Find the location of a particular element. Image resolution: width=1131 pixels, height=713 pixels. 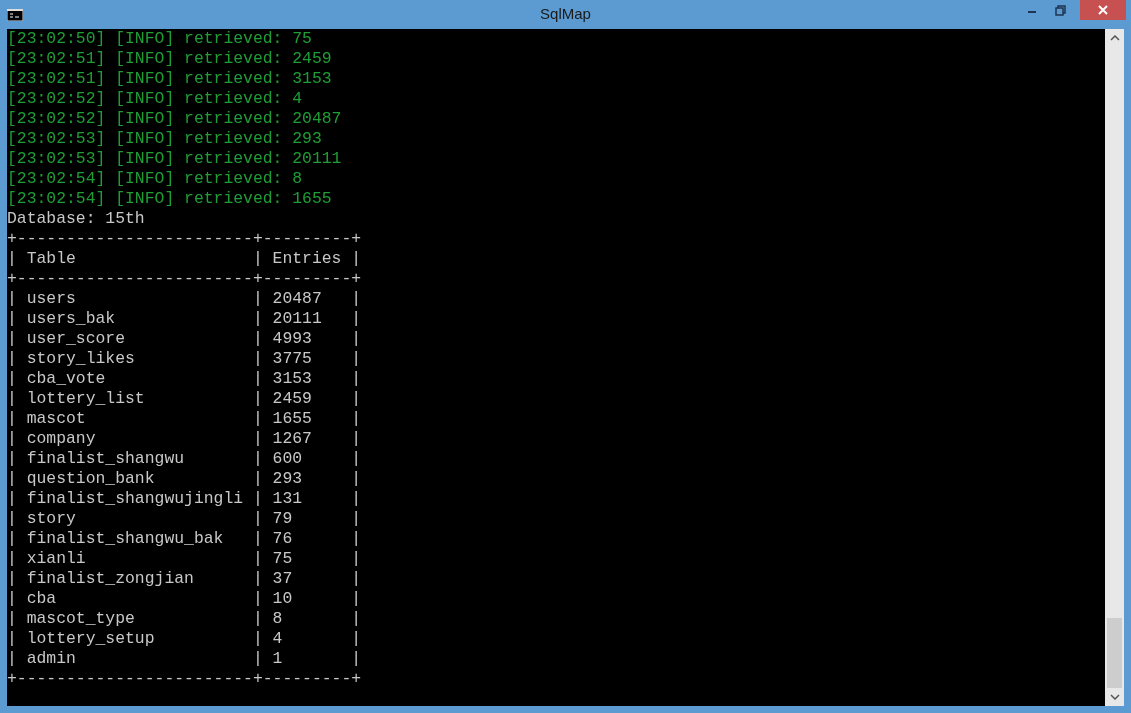

console-line: | cba | 10 | is located at coordinates (184, 599).